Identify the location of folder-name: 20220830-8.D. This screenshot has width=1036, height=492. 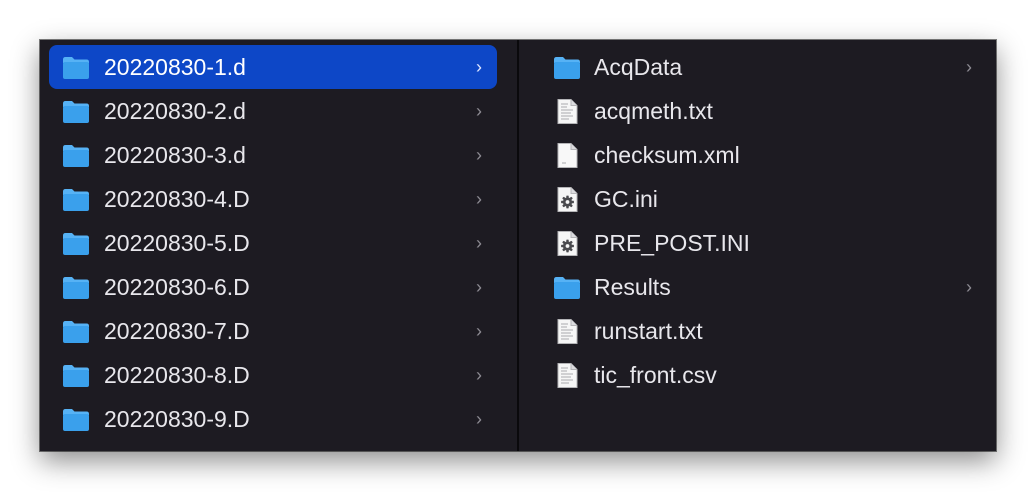
(177, 375).